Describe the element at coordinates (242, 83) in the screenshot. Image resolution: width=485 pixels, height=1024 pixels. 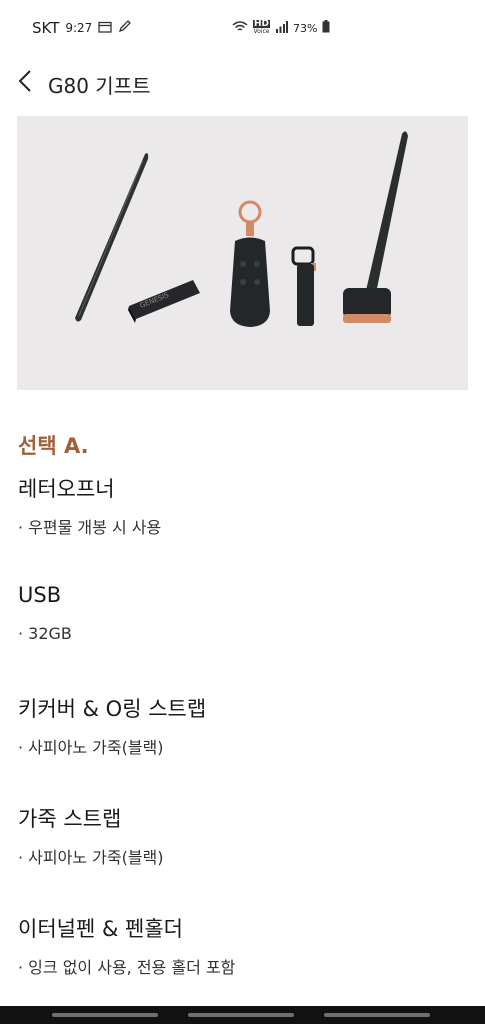
I see `app-bar: G80 기프트` at that location.